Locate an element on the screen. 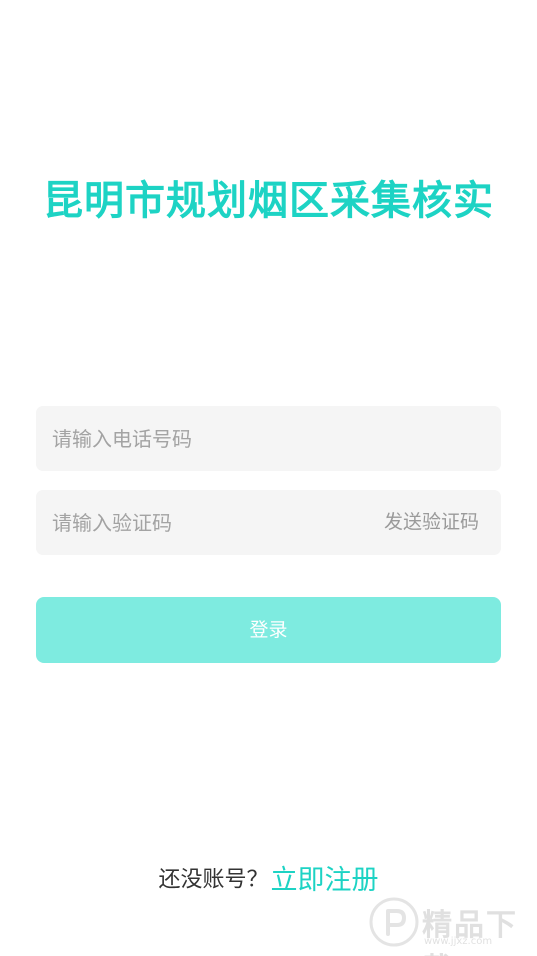 Image resolution: width=537 pixels, height=956 pixels. app-title: 昆明市规划烟区采集核实 is located at coordinates (268, 201).